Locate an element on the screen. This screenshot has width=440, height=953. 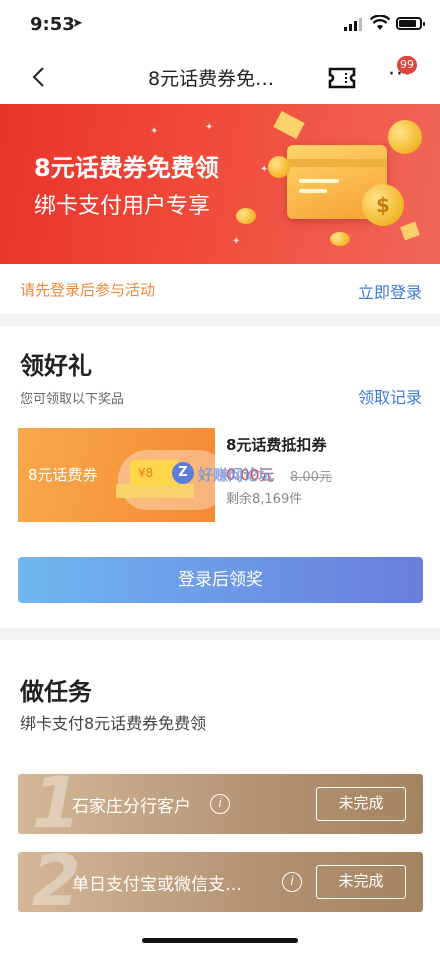
watermark-text: 好赚网论坛 is located at coordinates (236, 475).